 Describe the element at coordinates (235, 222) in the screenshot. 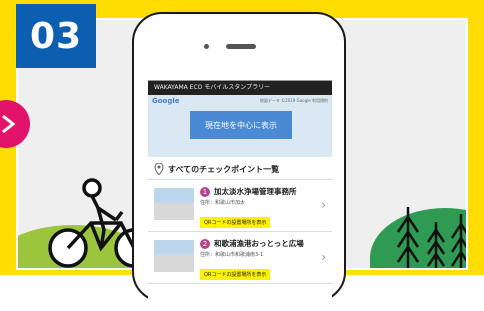

I see `qr-location-button: QRコードの設置場所を表示` at that location.